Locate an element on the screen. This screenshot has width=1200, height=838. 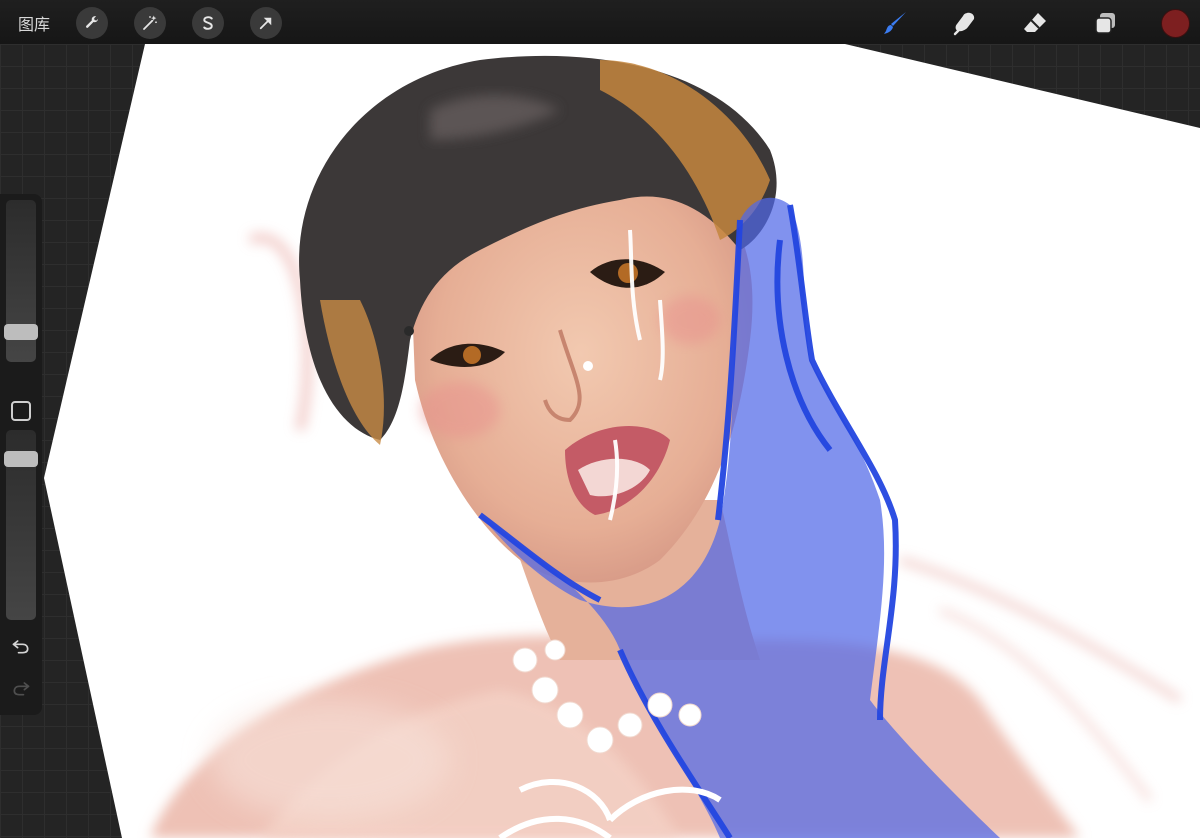
undo-icon is located at coordinates (20, 647).